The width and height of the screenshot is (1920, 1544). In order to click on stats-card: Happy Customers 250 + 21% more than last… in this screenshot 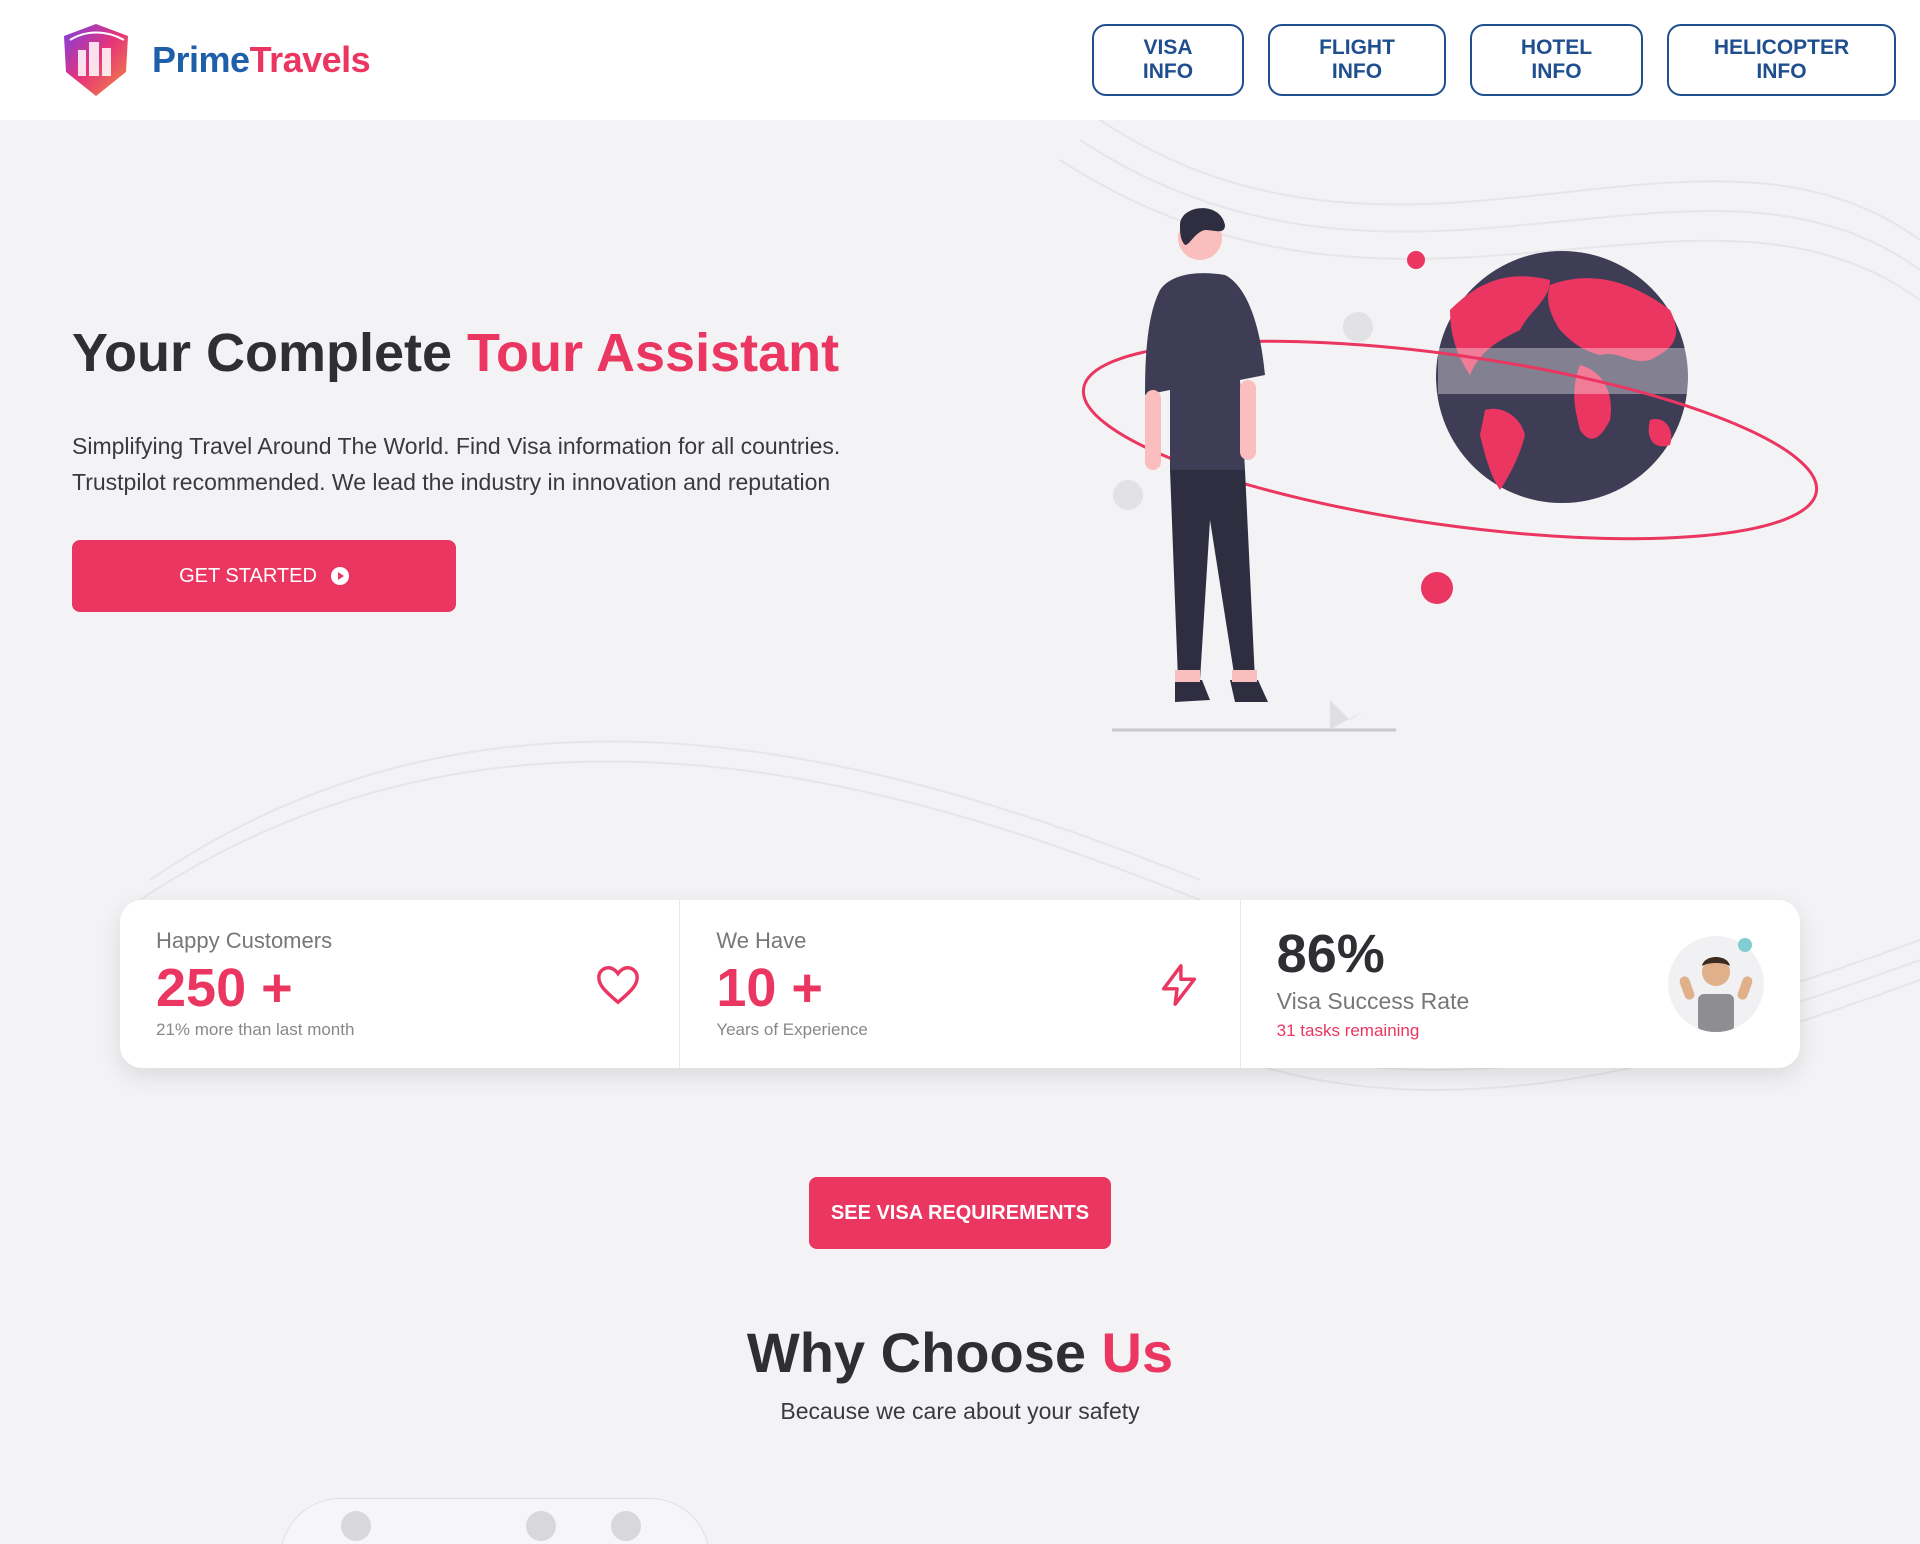, I will do `click(960, 984)`.